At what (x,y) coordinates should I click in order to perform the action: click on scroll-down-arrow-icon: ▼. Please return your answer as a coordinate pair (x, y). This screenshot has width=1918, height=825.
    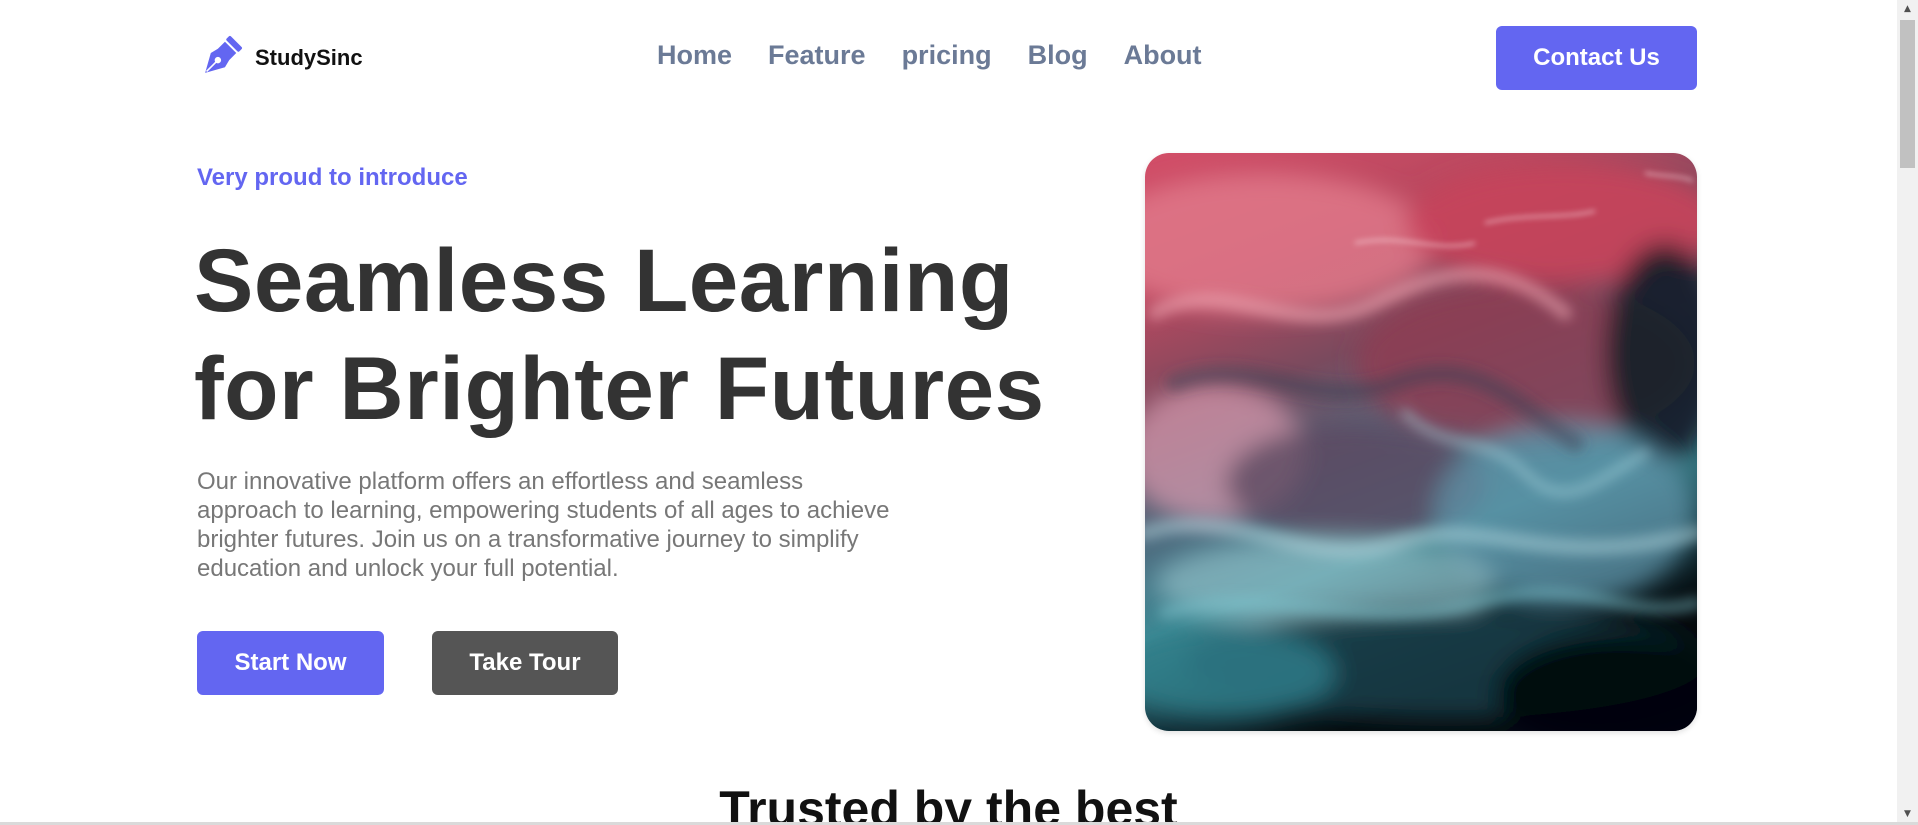
    Looking at the image, I should click on (1907, 813).